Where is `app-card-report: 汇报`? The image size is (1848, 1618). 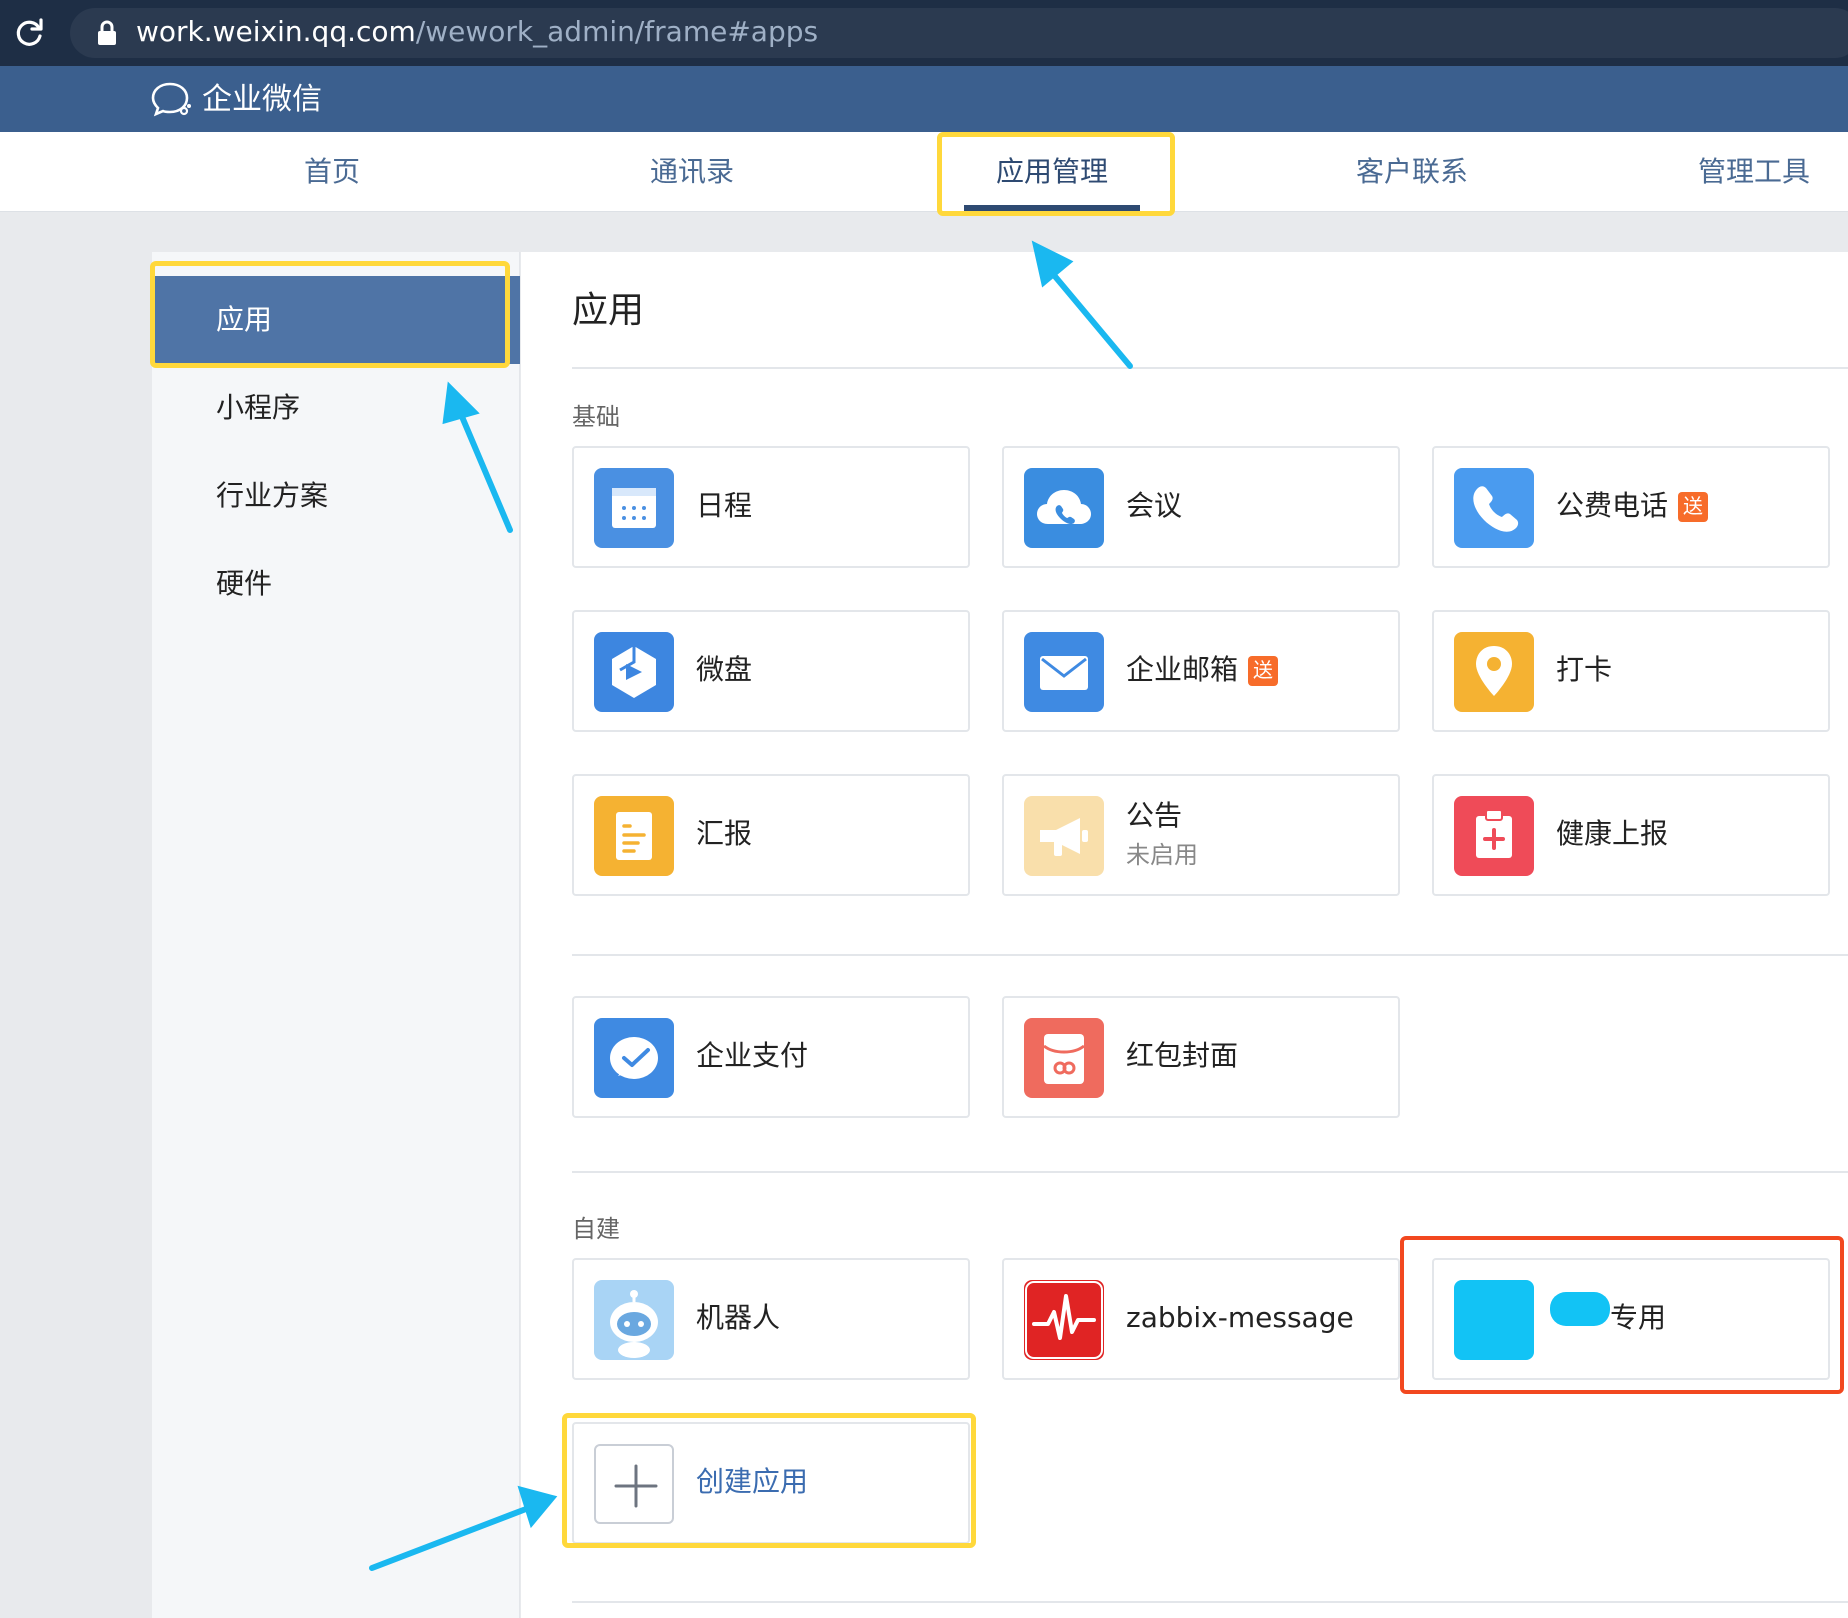 app-card-report: 汇报 is located at coordinates (771, 835).